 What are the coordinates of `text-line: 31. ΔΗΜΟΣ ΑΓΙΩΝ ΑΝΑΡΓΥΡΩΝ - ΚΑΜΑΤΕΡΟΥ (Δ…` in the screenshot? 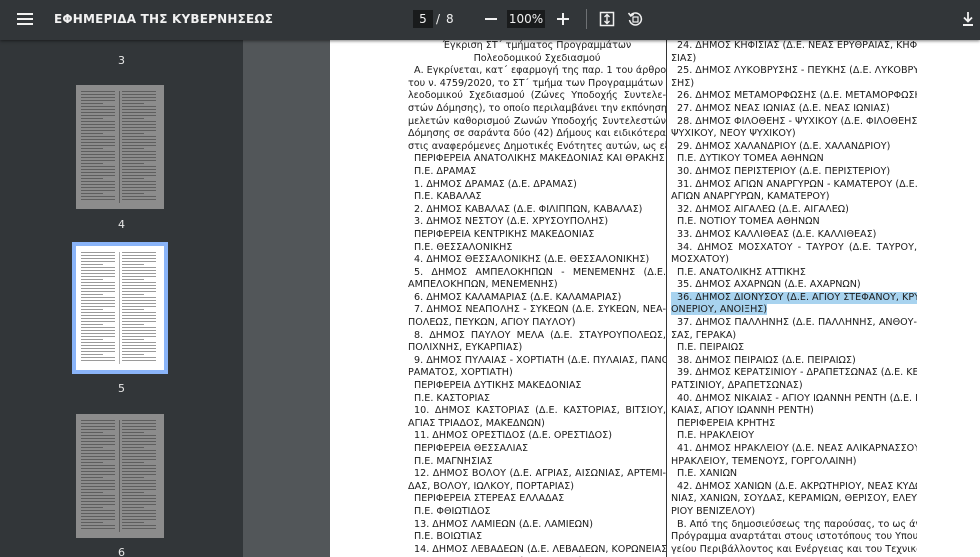 It's located at (797, 184).